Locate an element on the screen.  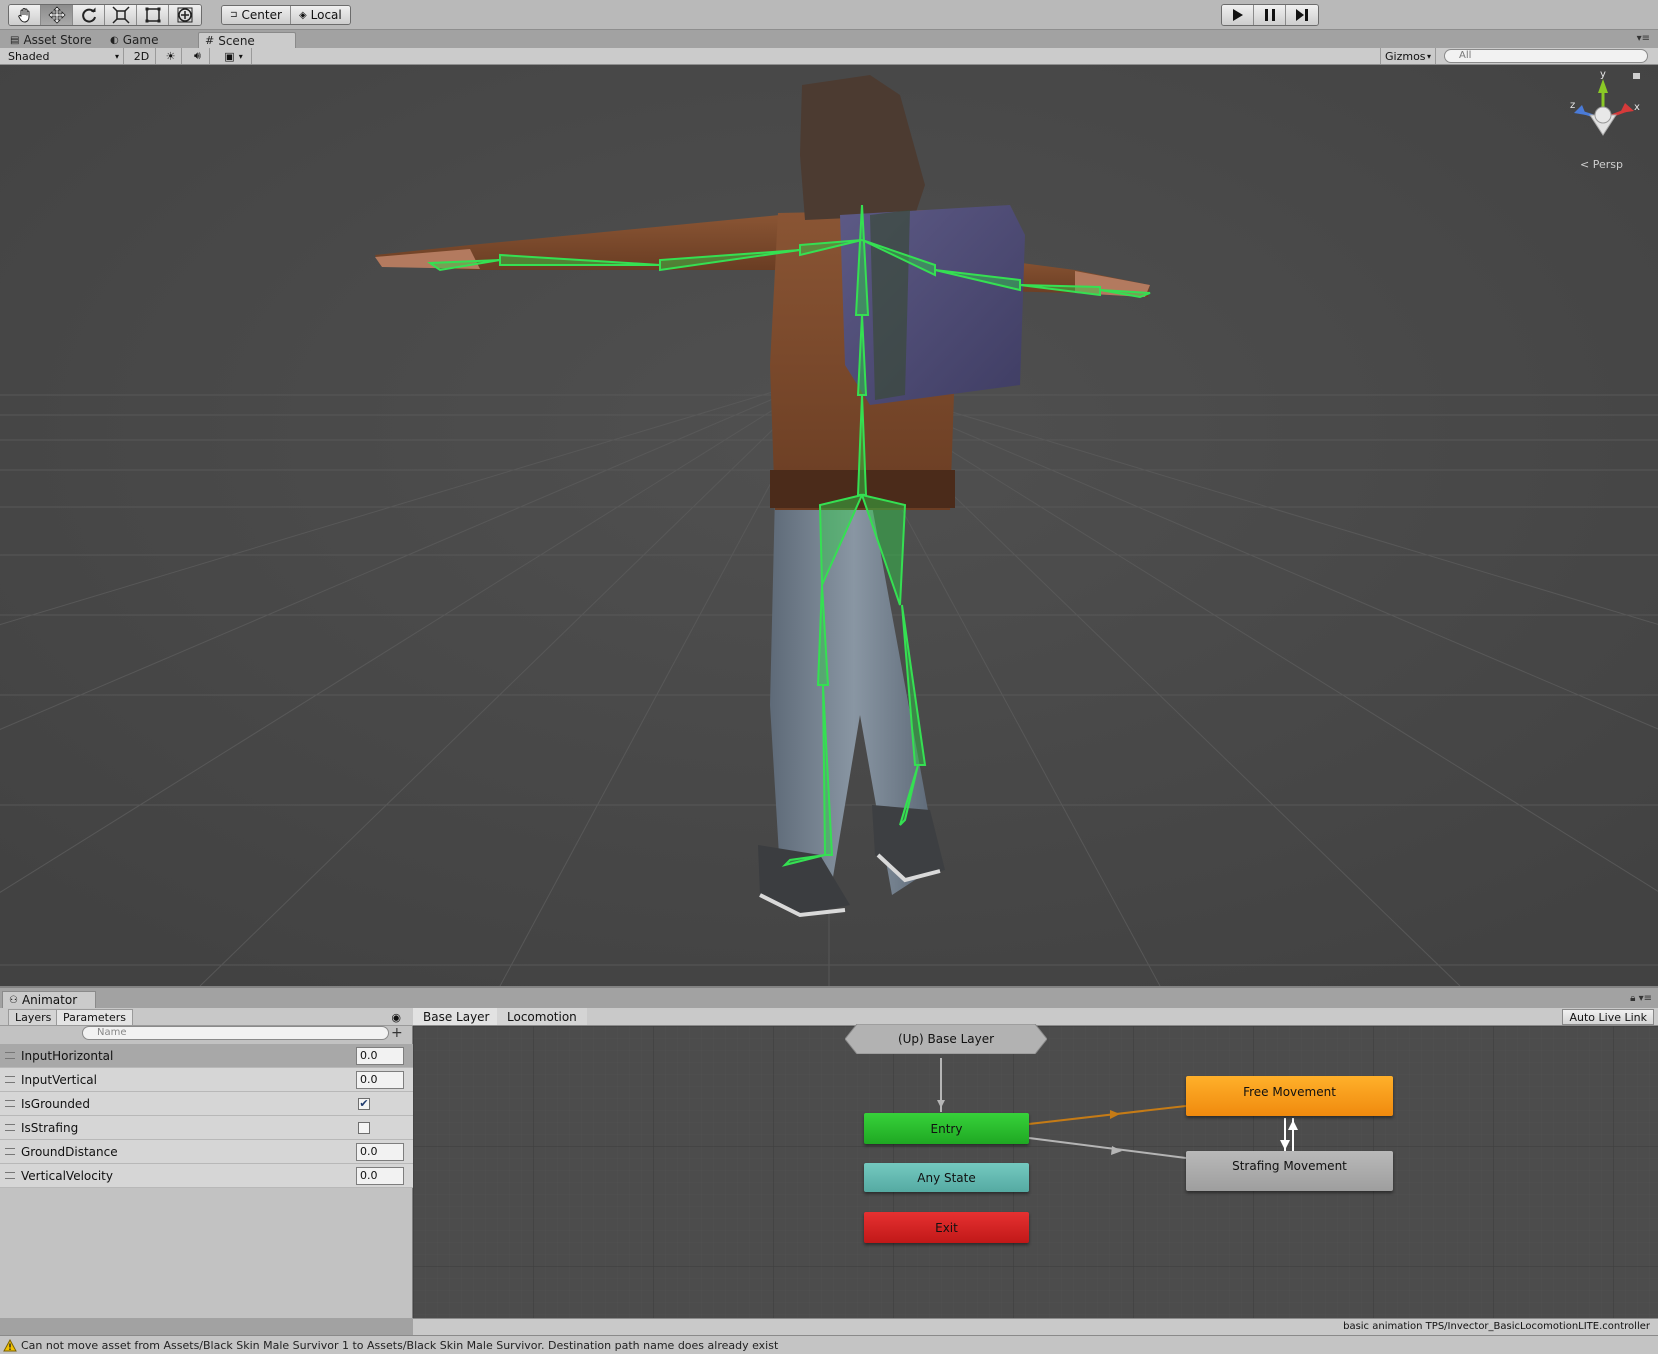
shading-mode-dropdown: Shaded ▾ is located at coordinates (64, 56).